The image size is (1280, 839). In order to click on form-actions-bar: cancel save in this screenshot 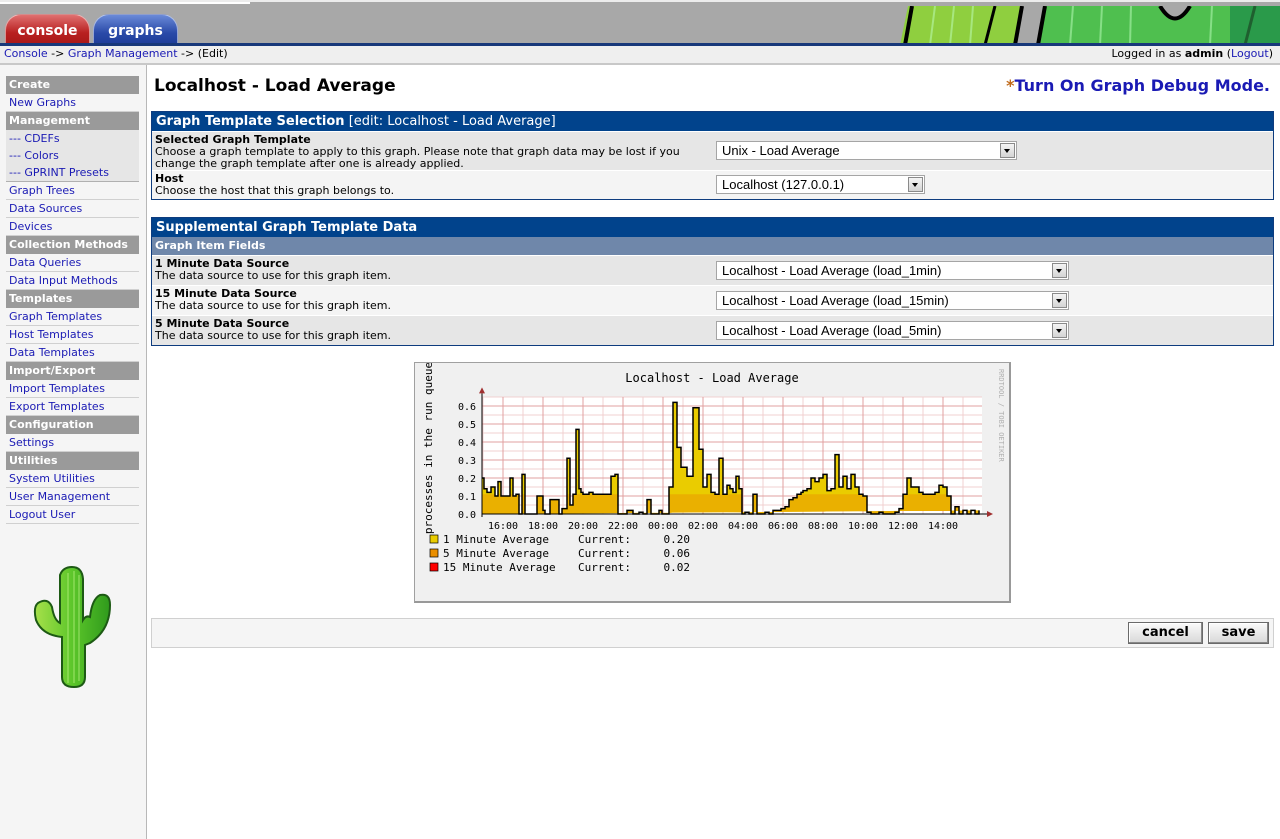, I will do `click(712, 633)`.